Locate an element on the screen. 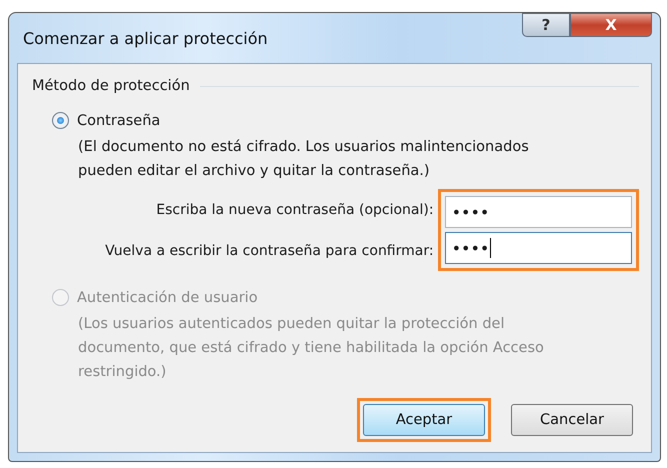 This screenshot has height=468, width=667. cancel-button: Cancelar is located at coordinates (572, 420).